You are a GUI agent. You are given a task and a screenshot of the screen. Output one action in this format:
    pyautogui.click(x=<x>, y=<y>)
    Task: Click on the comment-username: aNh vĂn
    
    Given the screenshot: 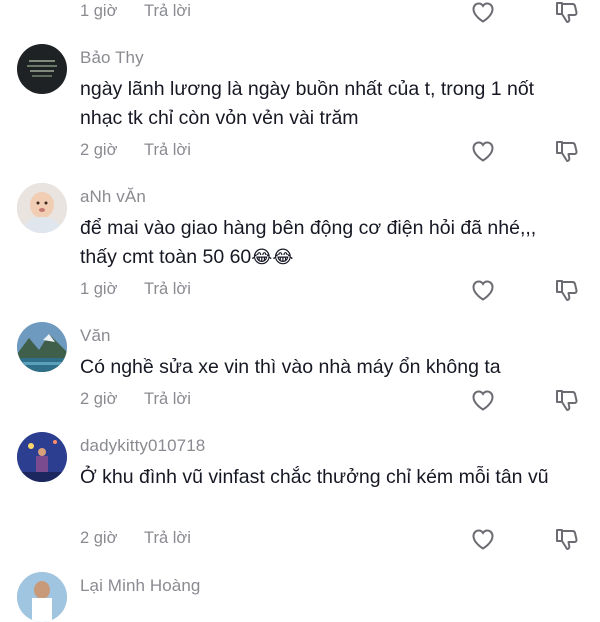 What is the action you would take?
    pyautogui.click(x=113, y=197)
    